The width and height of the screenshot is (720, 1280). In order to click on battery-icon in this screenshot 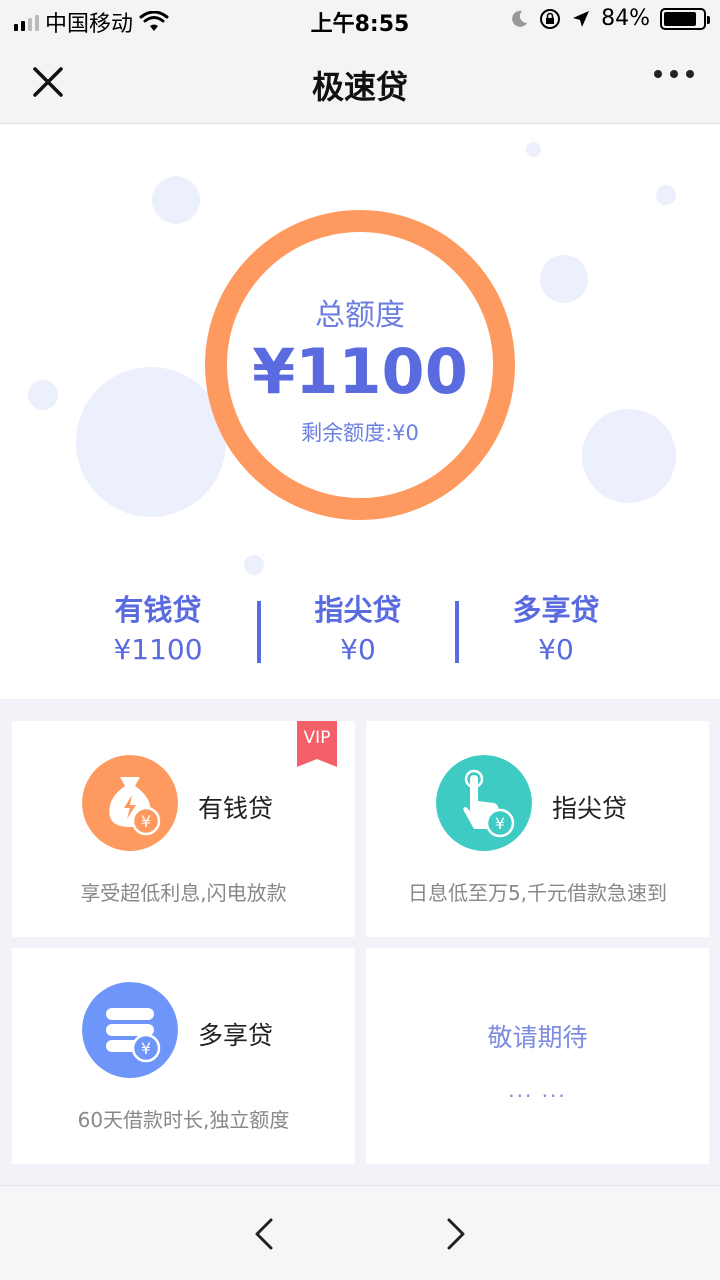, I will do `click(685, 18)`.